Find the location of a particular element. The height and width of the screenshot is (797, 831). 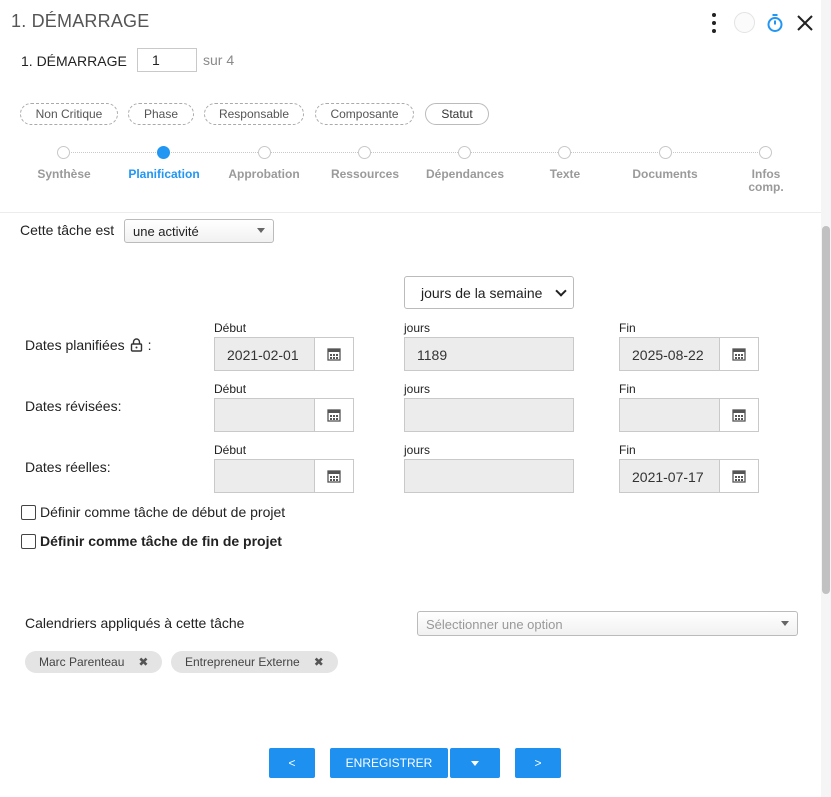

actual-start-input is located at coordinates (264, 476).